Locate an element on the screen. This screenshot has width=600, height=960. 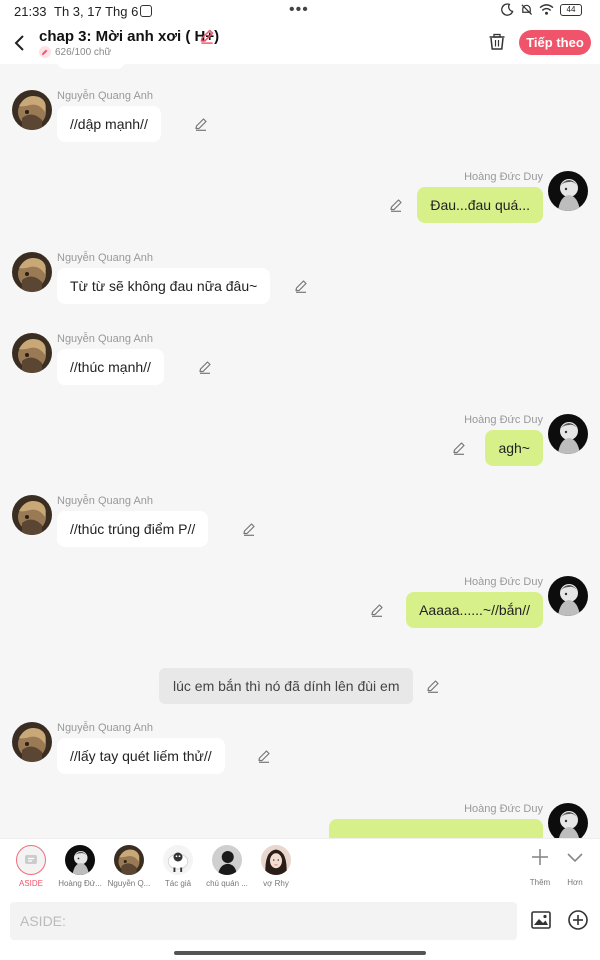
edit-title-icon is located at coordinates (207, 36).